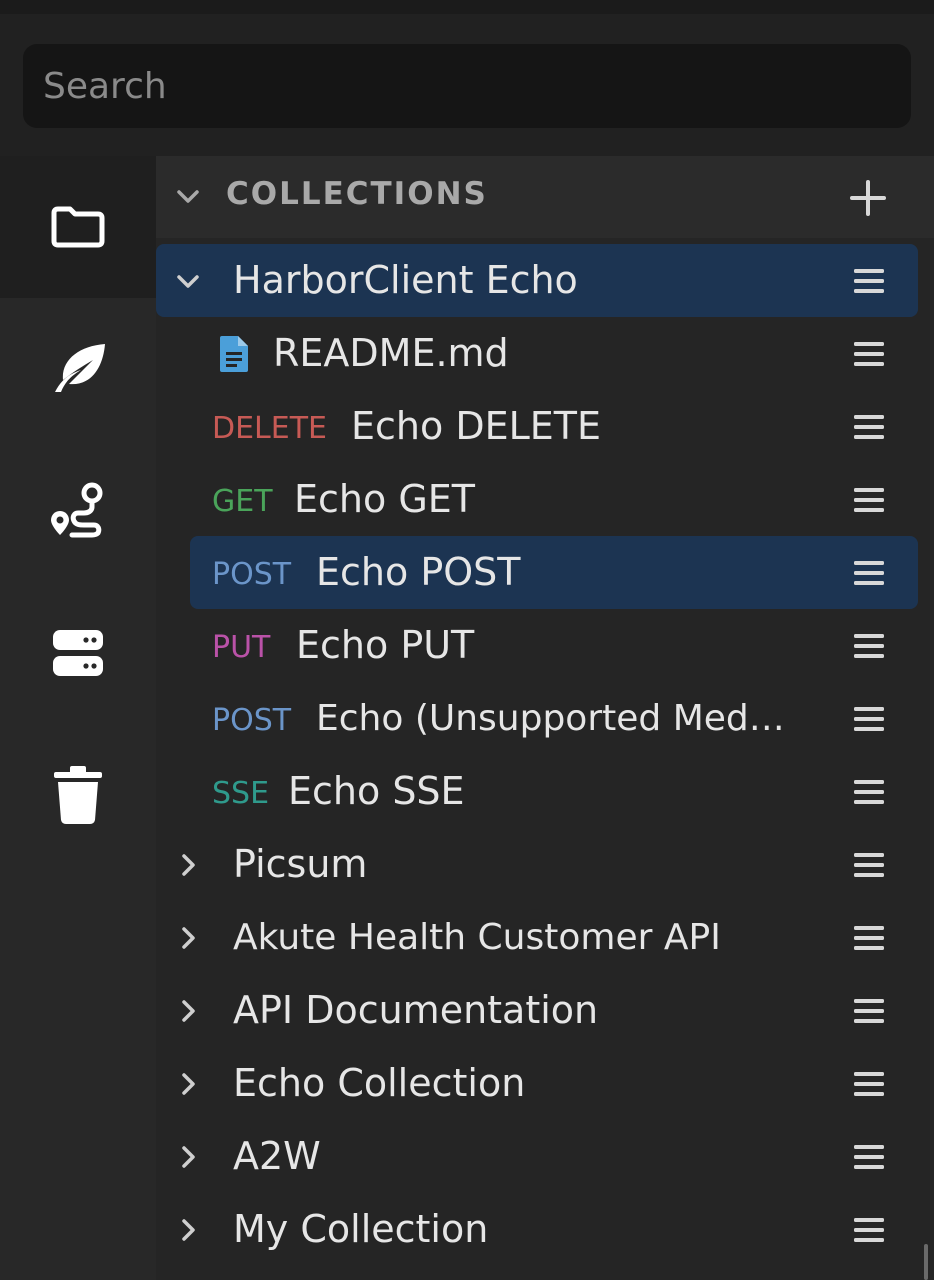  I want to click on leaf-icon, so click(78, 369).